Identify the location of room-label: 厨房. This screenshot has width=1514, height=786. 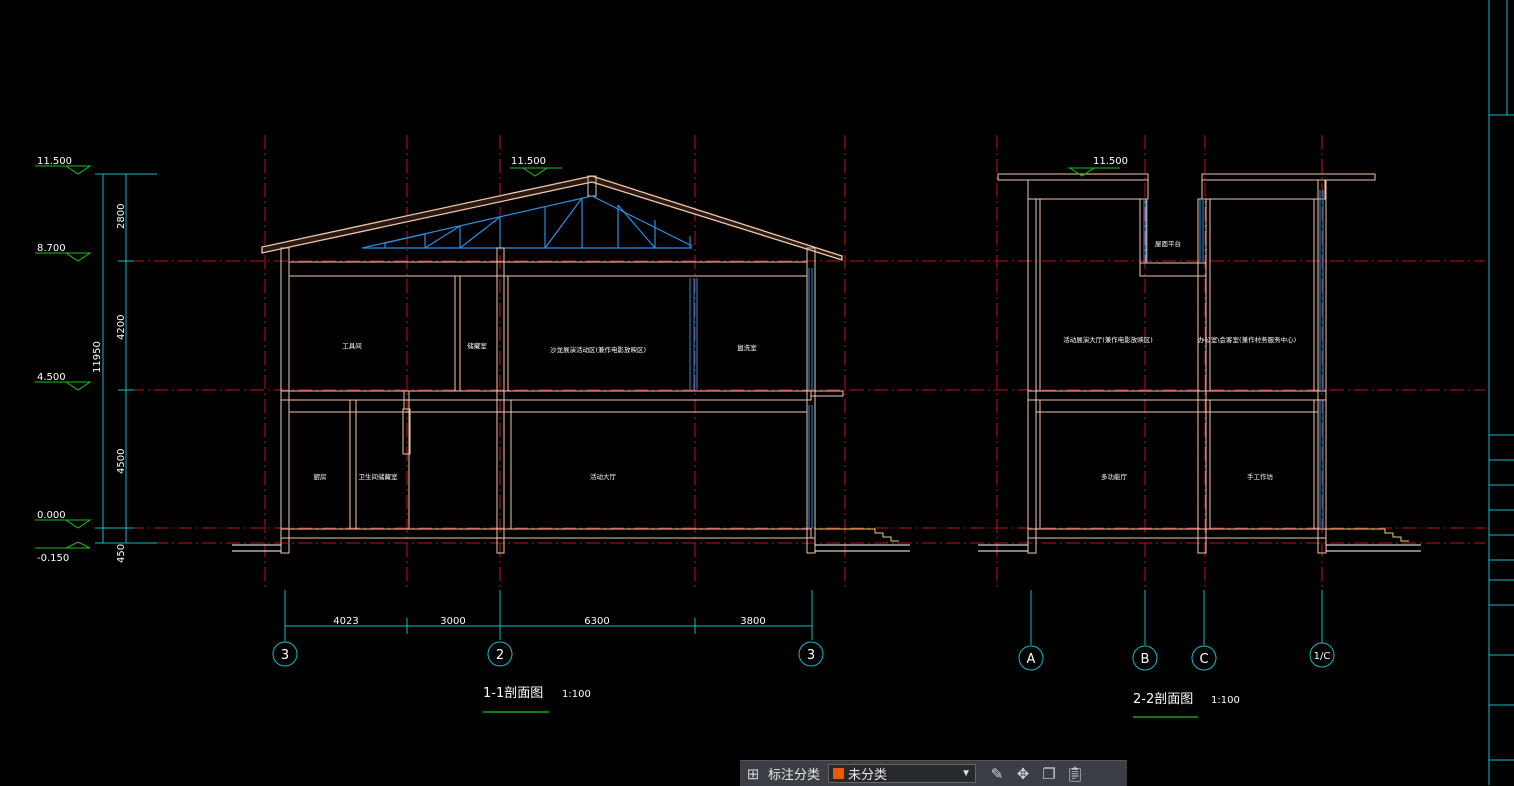
(320, 476).